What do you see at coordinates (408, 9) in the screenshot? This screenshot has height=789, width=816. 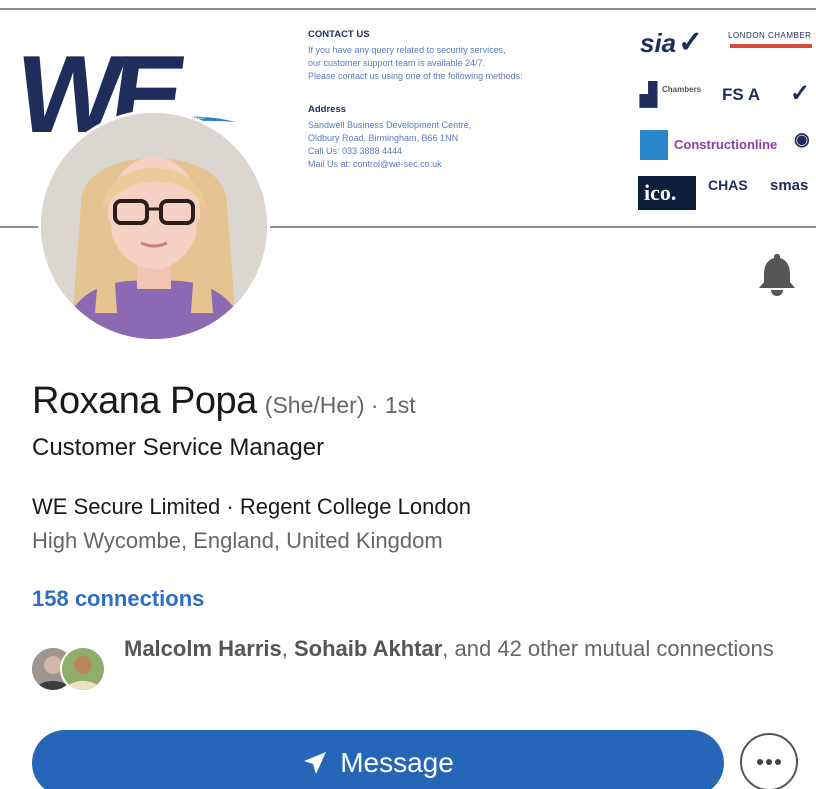 I see `banner-divider` at bounding box center [408, 9].